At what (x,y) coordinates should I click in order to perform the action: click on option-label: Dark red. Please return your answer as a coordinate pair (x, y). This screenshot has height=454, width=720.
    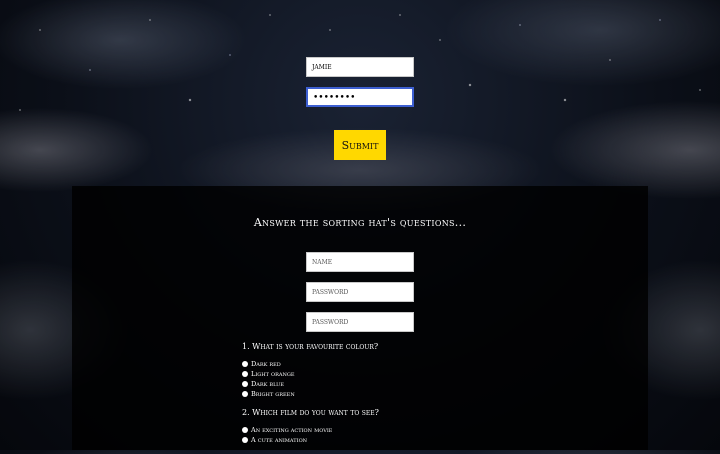
    Looking at the image, I should click on (266, 364).